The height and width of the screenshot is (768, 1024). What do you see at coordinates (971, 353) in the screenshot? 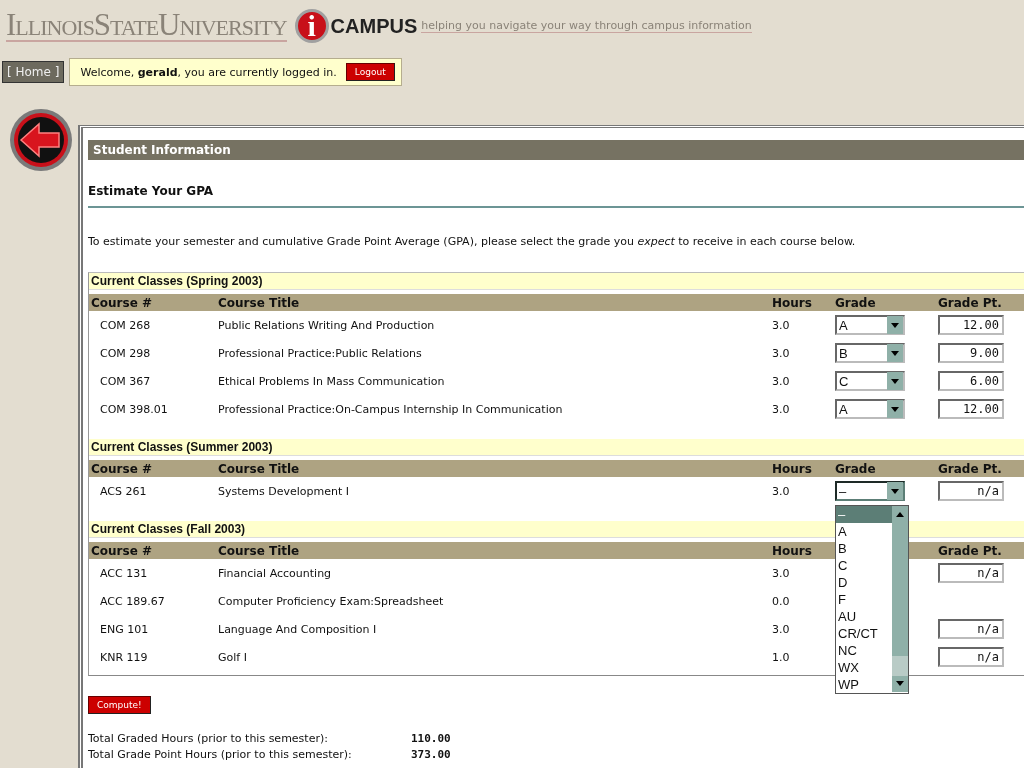
I see `grade-points-field: 9.00` at bounding box center [971, 353].